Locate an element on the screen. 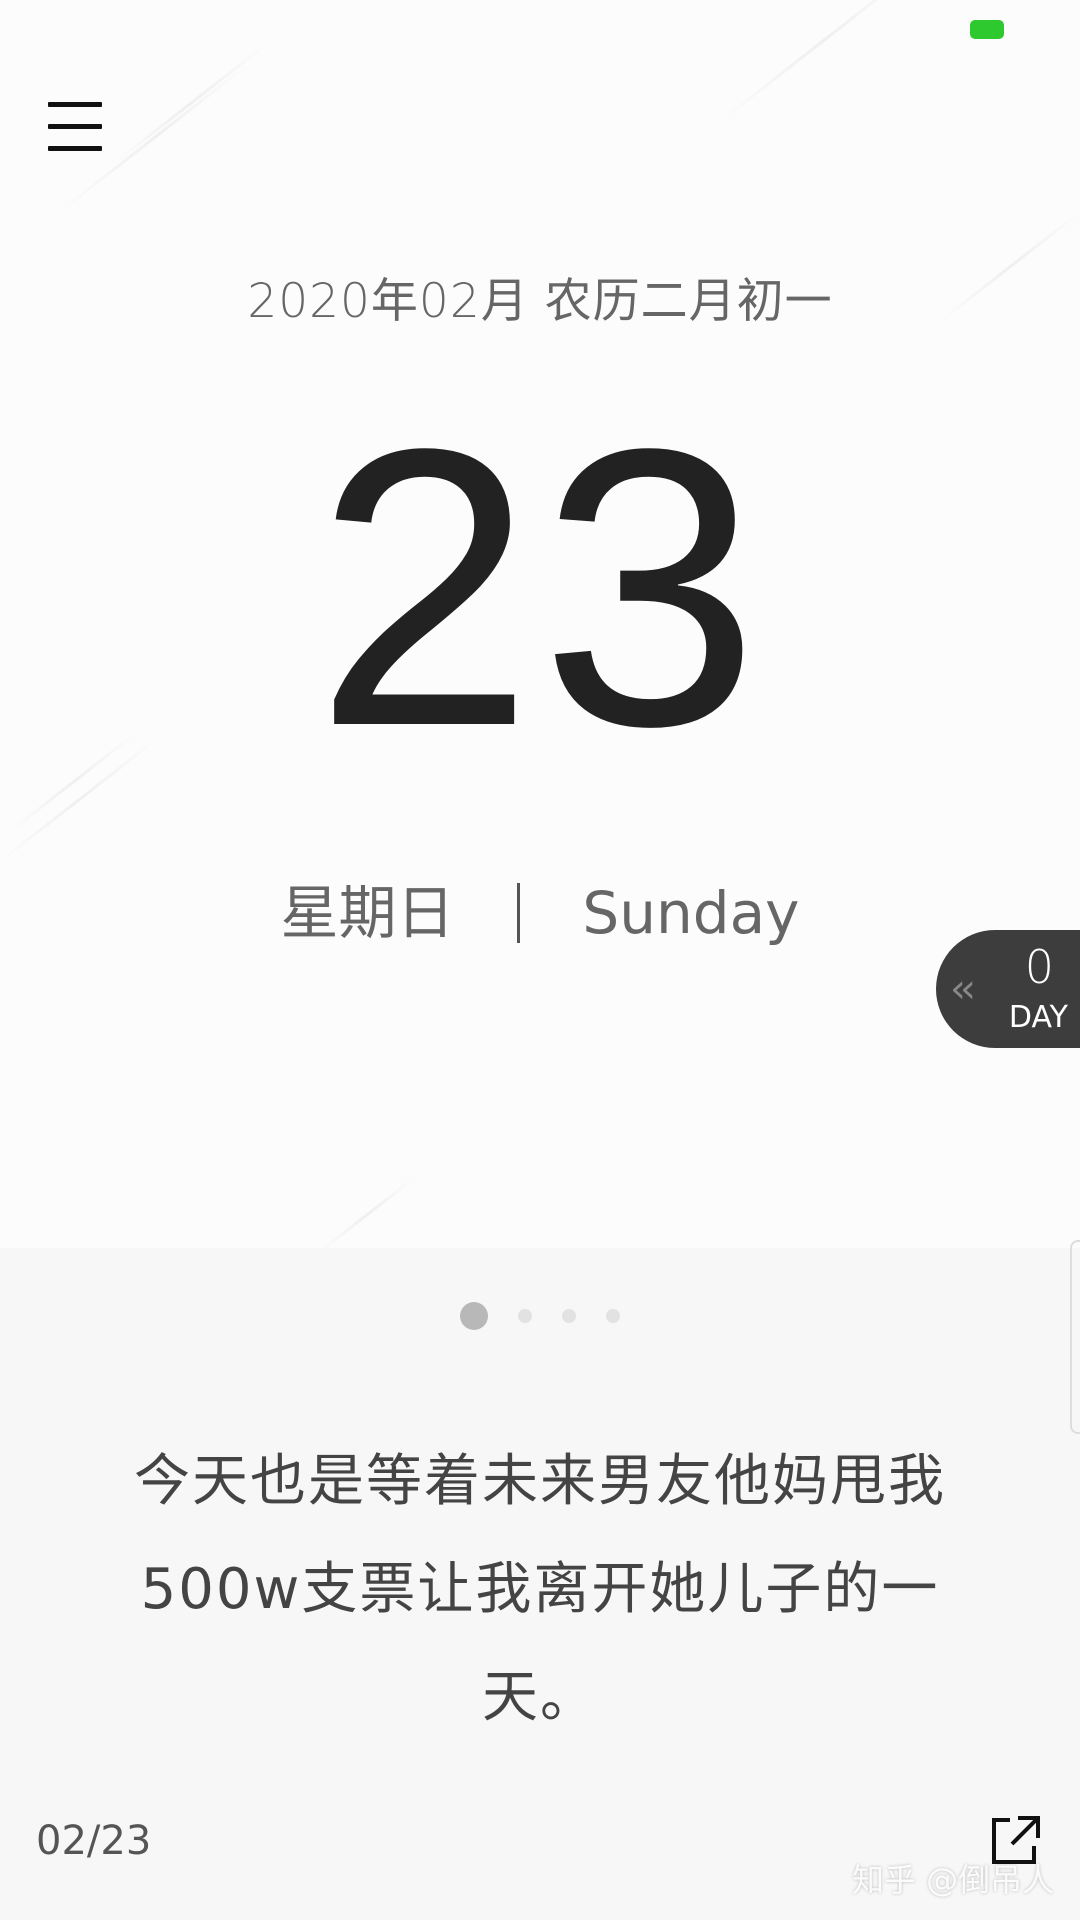  weekday-line: 星期日 Sunday is located at coordinates (540, 908).